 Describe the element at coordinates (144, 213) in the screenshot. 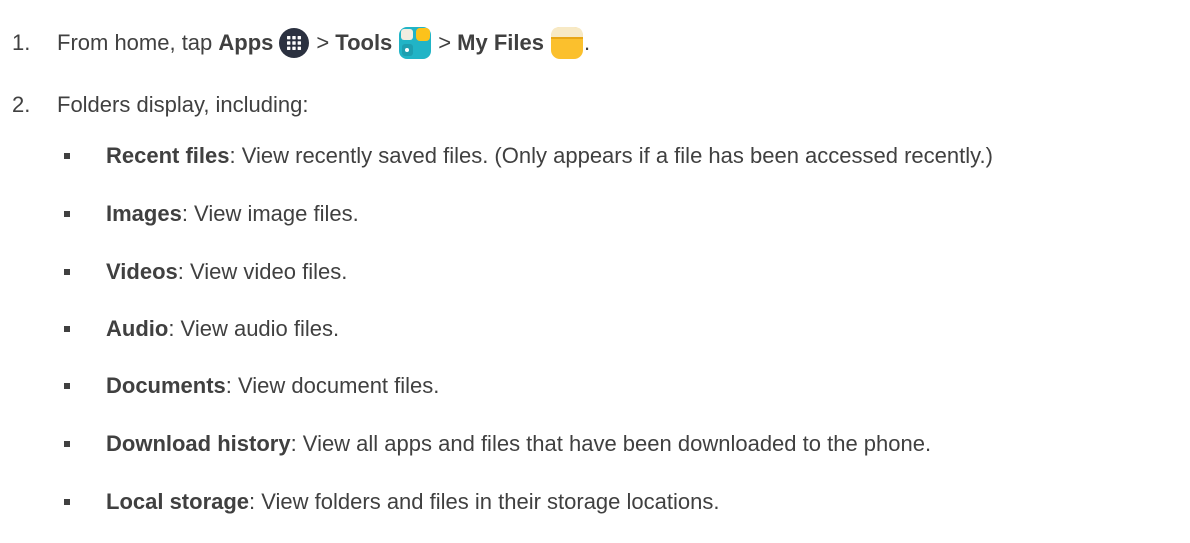

I see `folder-name: Images` at that location.